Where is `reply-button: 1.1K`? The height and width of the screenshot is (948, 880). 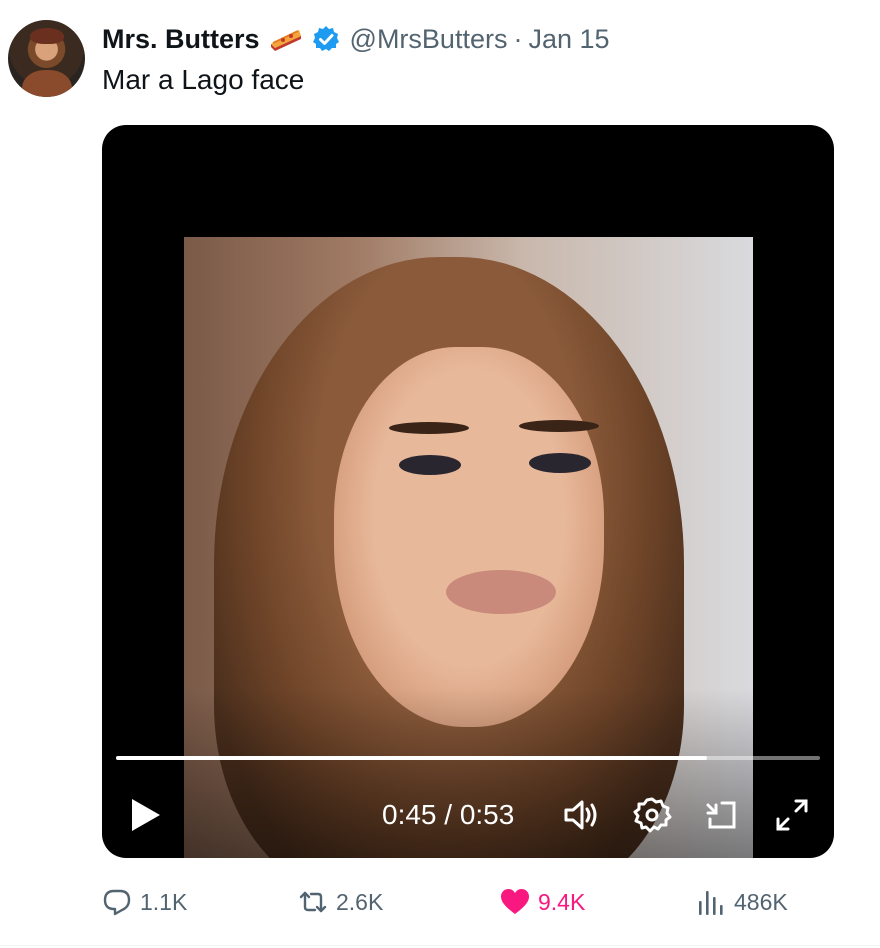
reply-button: 1.1K is located at coordinates (144, 902).